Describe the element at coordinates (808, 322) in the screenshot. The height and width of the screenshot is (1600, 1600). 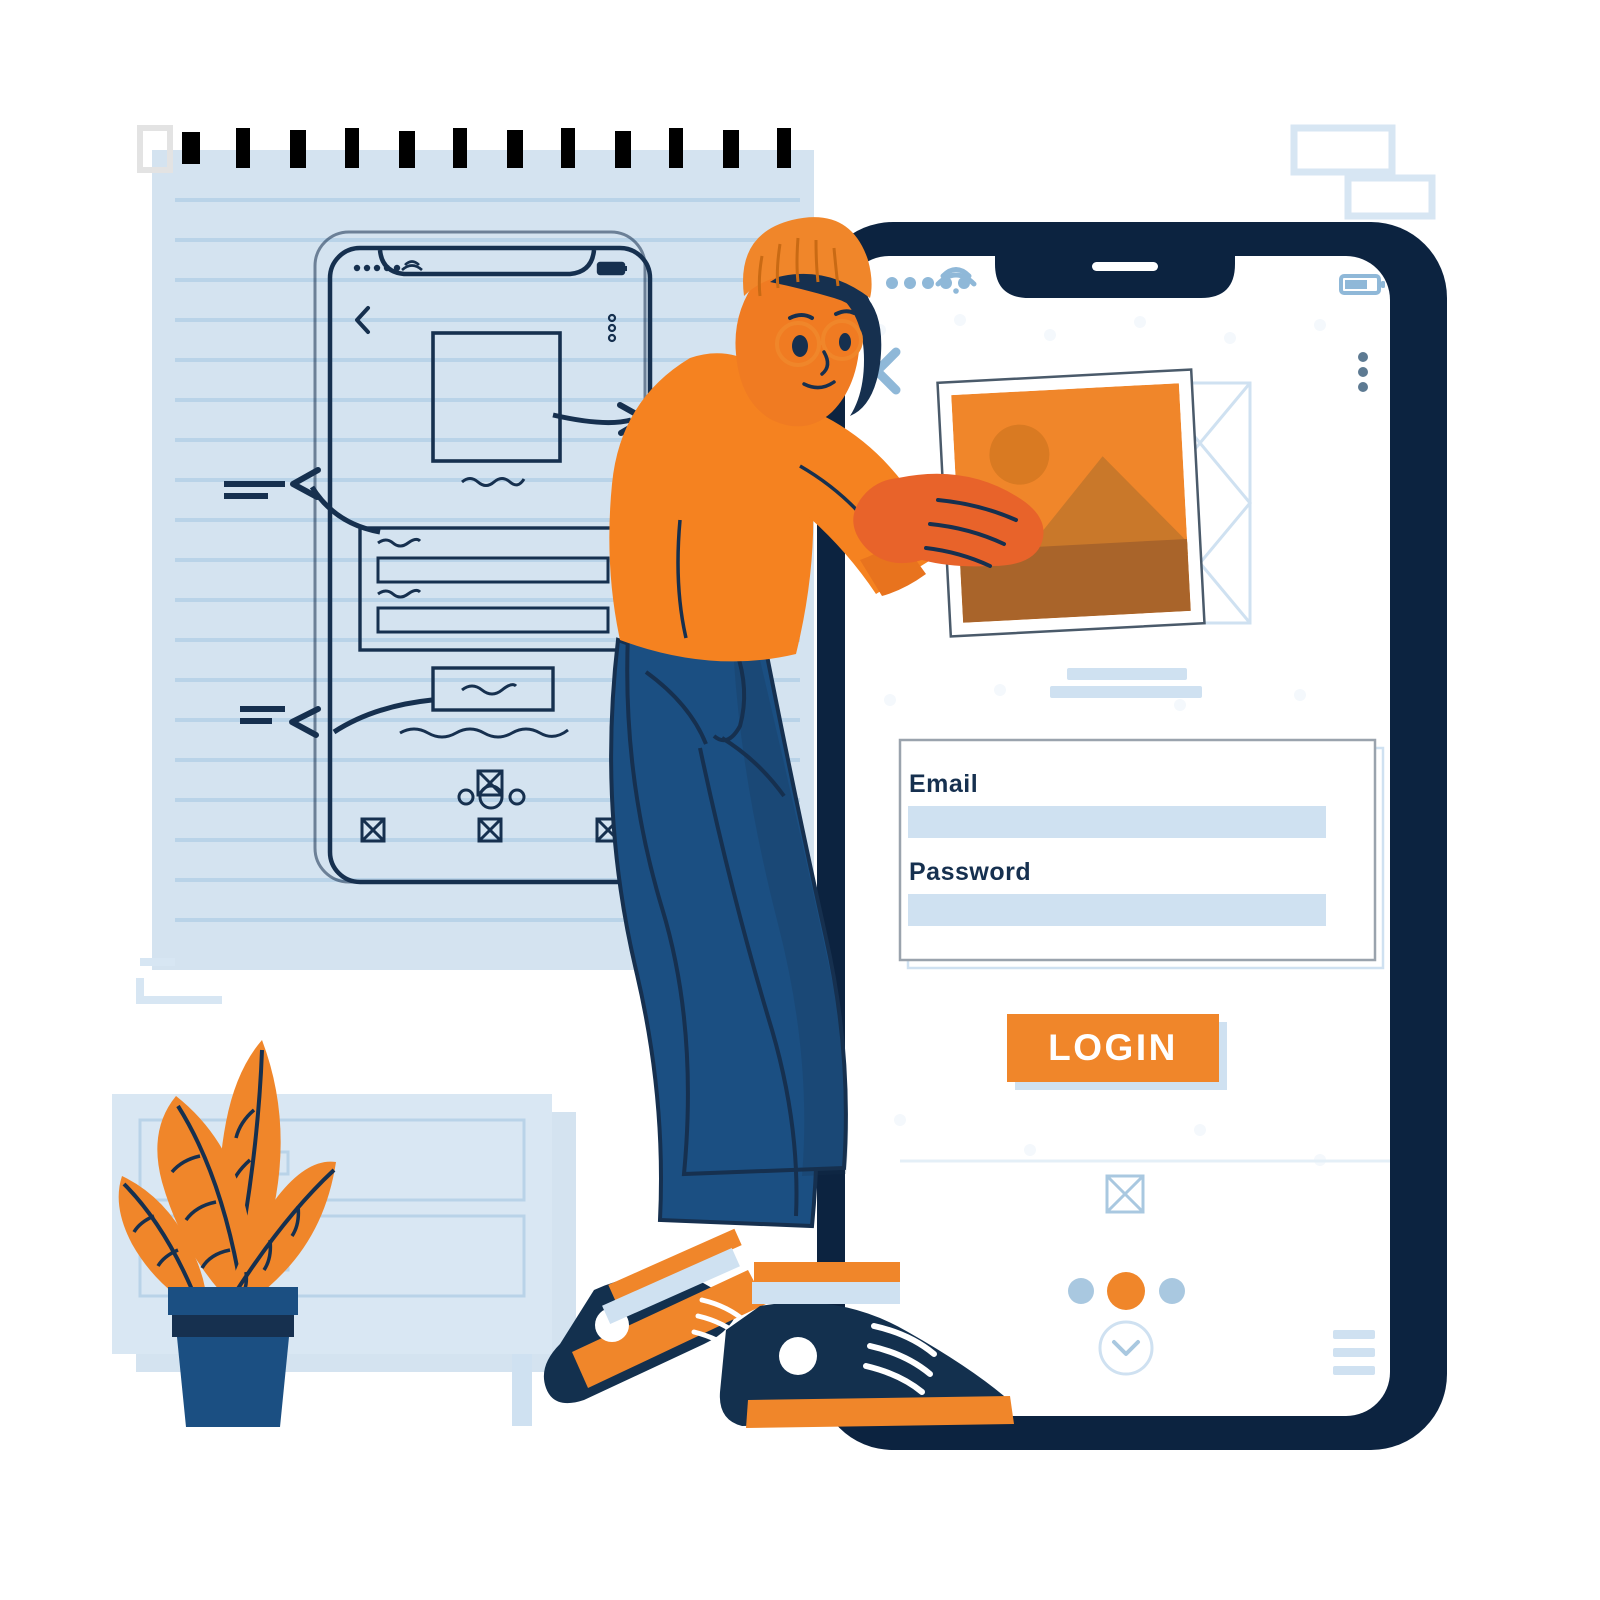
I see `character-head` at that location.